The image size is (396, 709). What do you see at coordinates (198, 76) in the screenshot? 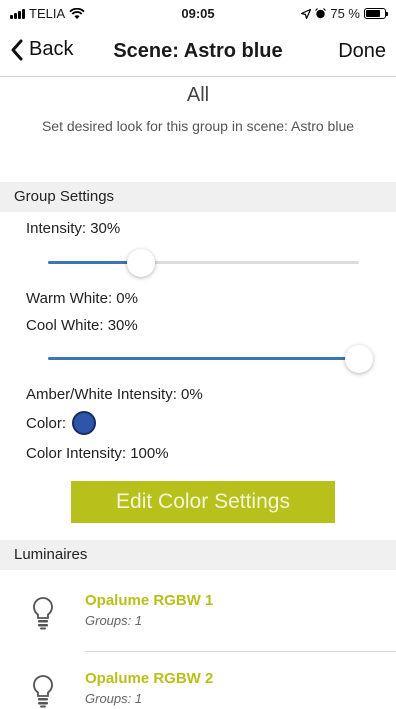
I see `nav-divider` at bounding box center [198, 76].